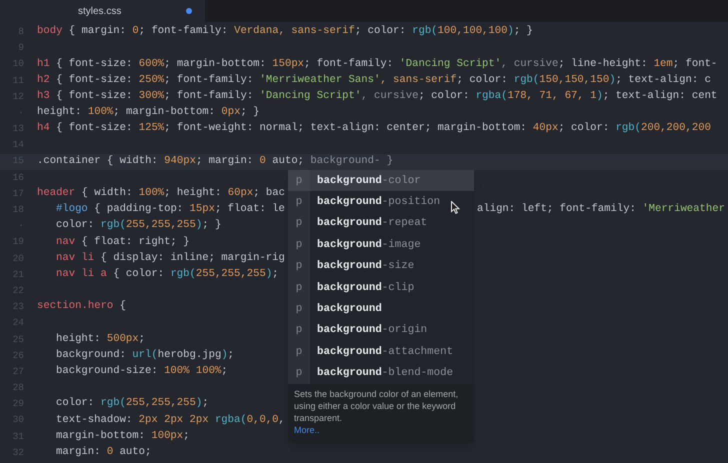  Describe the element at coordinates (381, 223) in the screenshot. I see `suggestion-item: p background-repeat` at that location.